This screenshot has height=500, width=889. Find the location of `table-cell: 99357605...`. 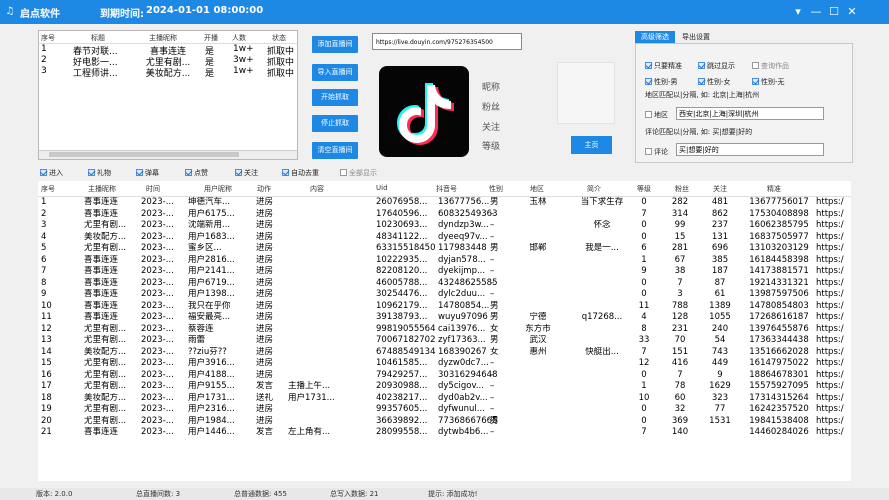

table-cell: 99357605... is located at coordinates (402, 409).